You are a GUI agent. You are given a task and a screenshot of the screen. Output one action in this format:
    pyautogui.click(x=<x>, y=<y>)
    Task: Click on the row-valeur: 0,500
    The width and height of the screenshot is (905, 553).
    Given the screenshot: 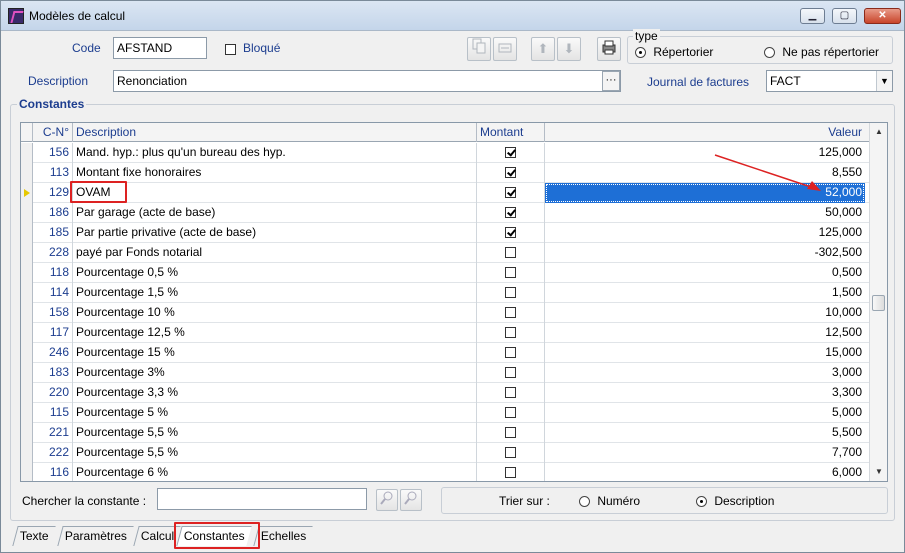 What is the action you would take?
    pyautogui.click(x=705, y=273)
    